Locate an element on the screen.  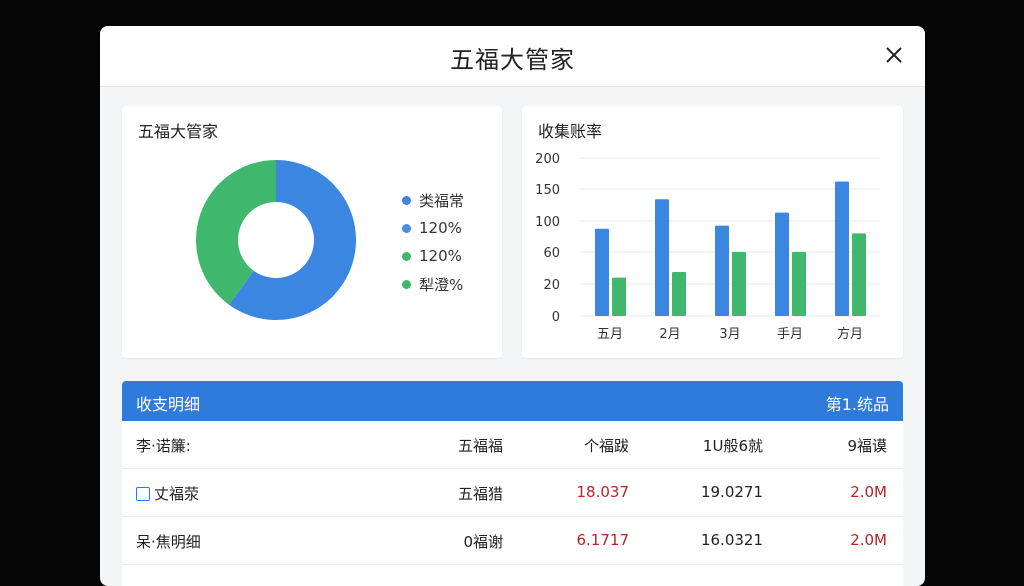
x-tick-label: 方月 is located at coordinates (850, 334).